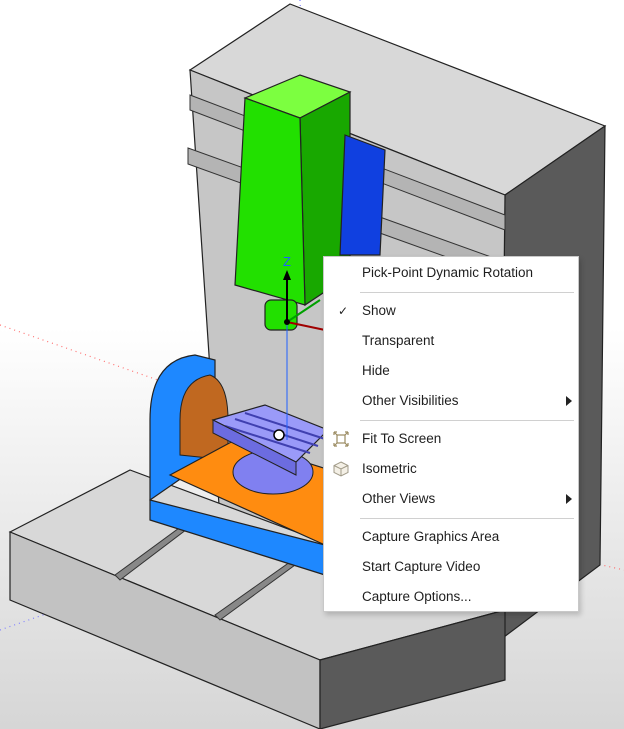 This screenshot has width=624, height=729. I want to click on menu-item-label: Other Views, so click(399, 498).